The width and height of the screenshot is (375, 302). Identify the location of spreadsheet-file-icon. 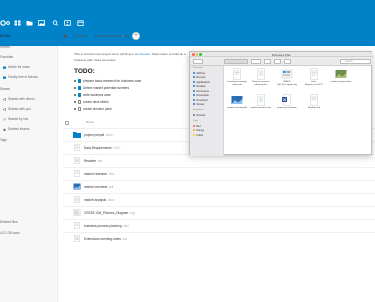
(261, 100).